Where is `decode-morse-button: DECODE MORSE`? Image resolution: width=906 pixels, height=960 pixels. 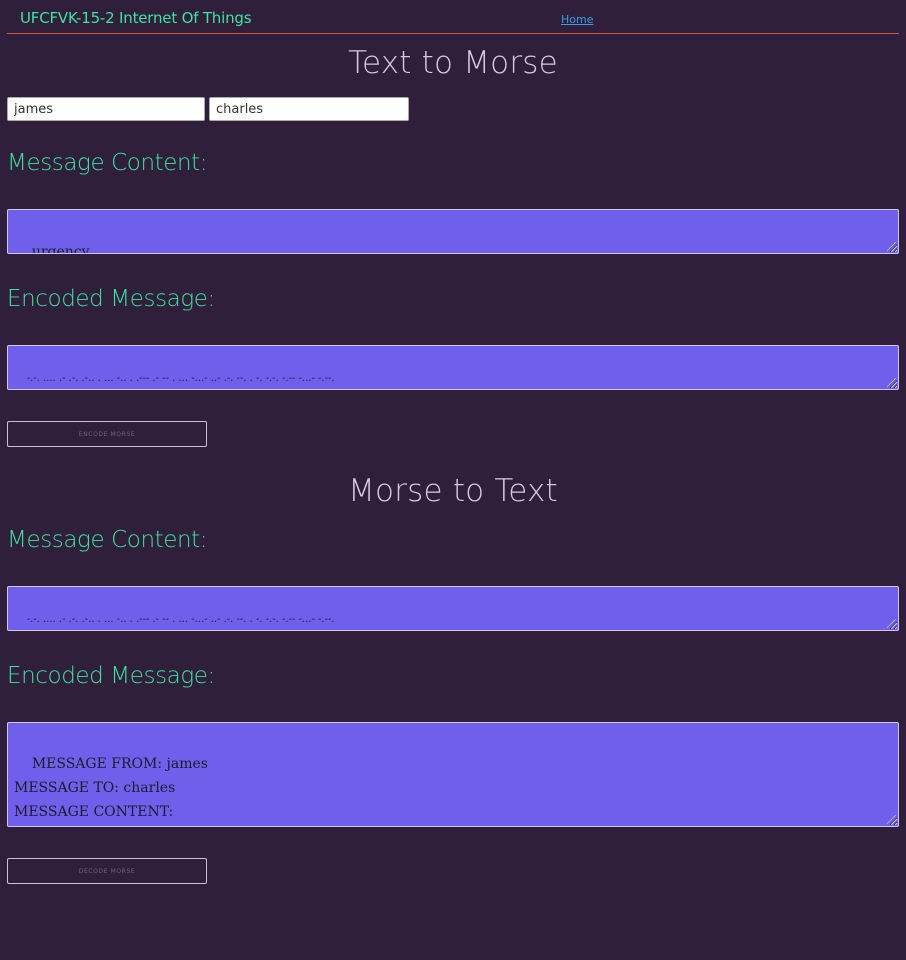
decode-morse-button: DECODE MORSE is located at coordinates (107, 871).